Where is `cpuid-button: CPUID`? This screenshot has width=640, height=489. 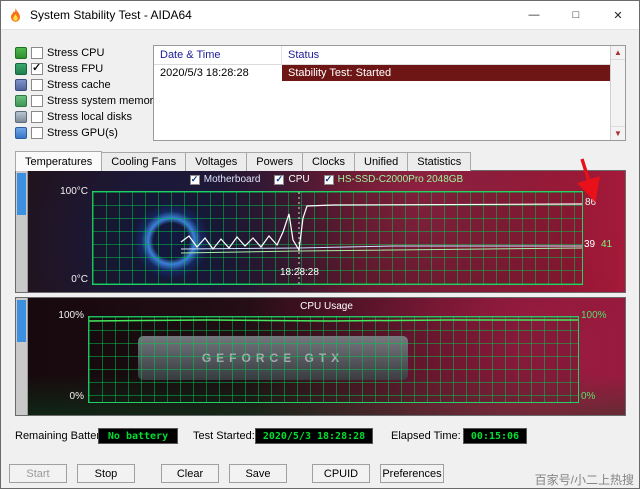 cpuid-button: CPUID is located at coordinates (341, 473).